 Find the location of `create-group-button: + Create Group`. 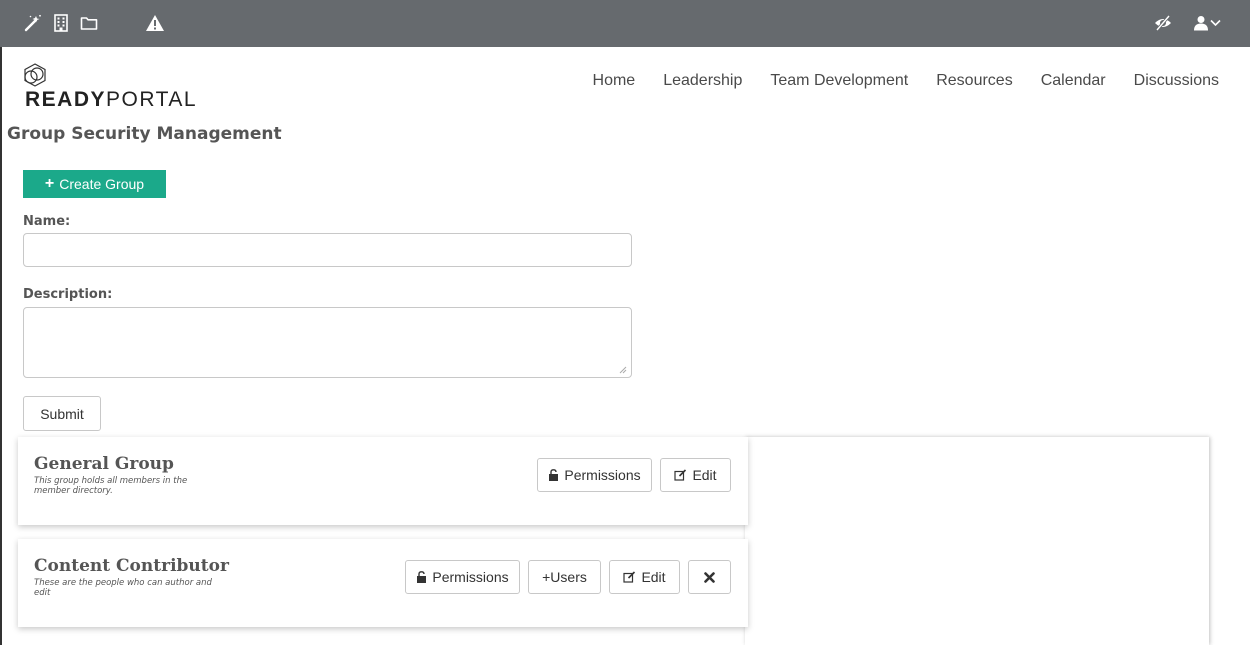

create-group-button: + Create Group is located at coordinates (94, 184).